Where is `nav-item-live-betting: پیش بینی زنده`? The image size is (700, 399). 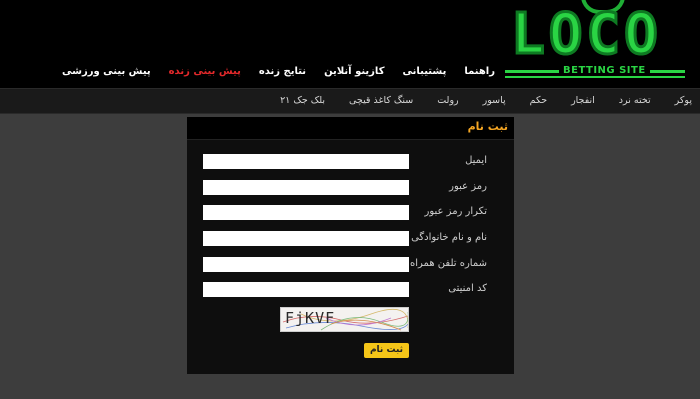 nav-item-live-betting: پیش بینی زنده is located at coordinates (205, 71).